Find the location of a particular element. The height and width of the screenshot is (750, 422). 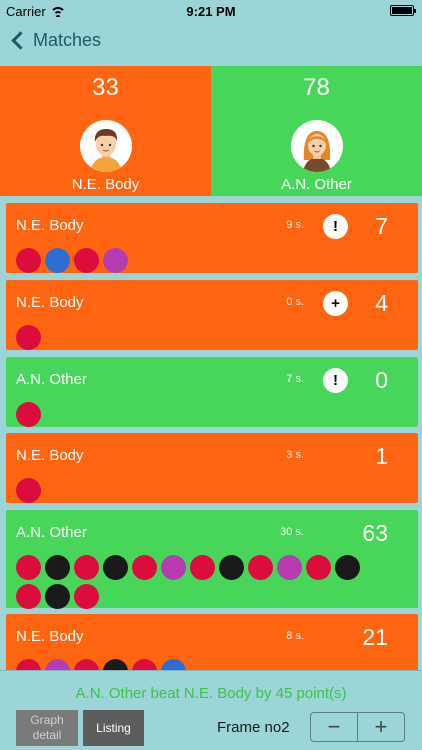

graph-detail-button: Graph detail is located at coordinates (47, 728).